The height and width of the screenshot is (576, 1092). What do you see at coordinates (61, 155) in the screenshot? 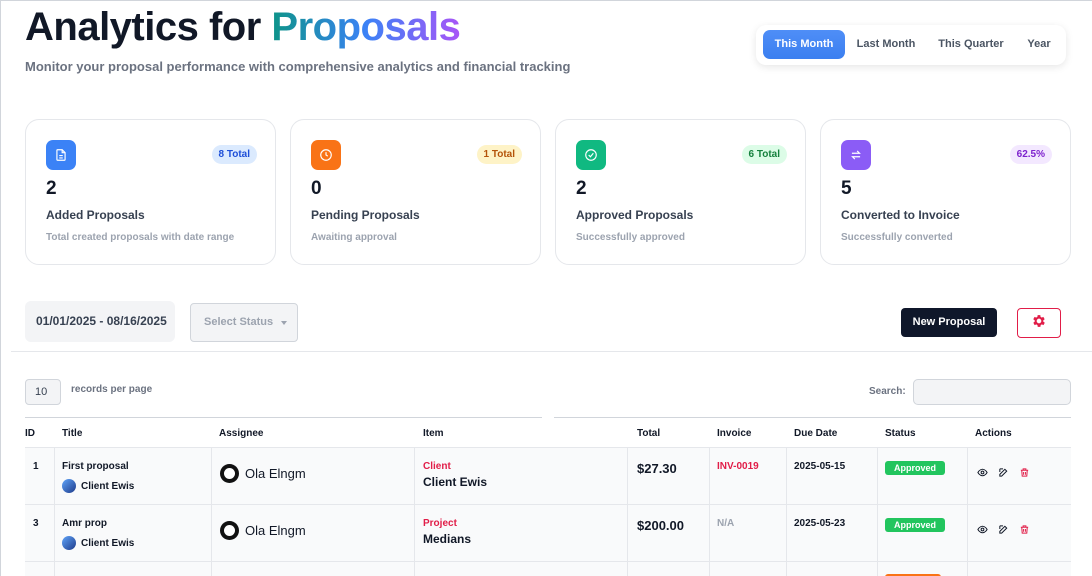
I see `document-icon` at bounding box center [61, 155].